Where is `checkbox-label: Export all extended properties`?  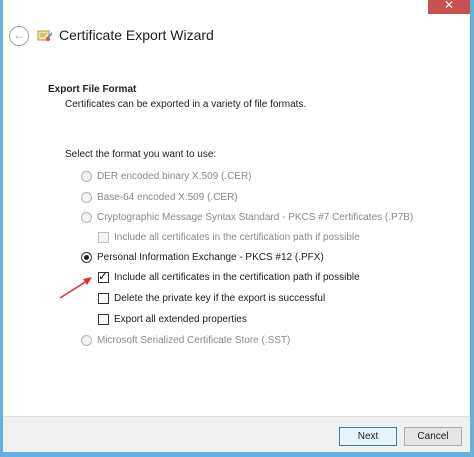 checkbox-label: Export all extended properties is located at coordinates (180, 319).